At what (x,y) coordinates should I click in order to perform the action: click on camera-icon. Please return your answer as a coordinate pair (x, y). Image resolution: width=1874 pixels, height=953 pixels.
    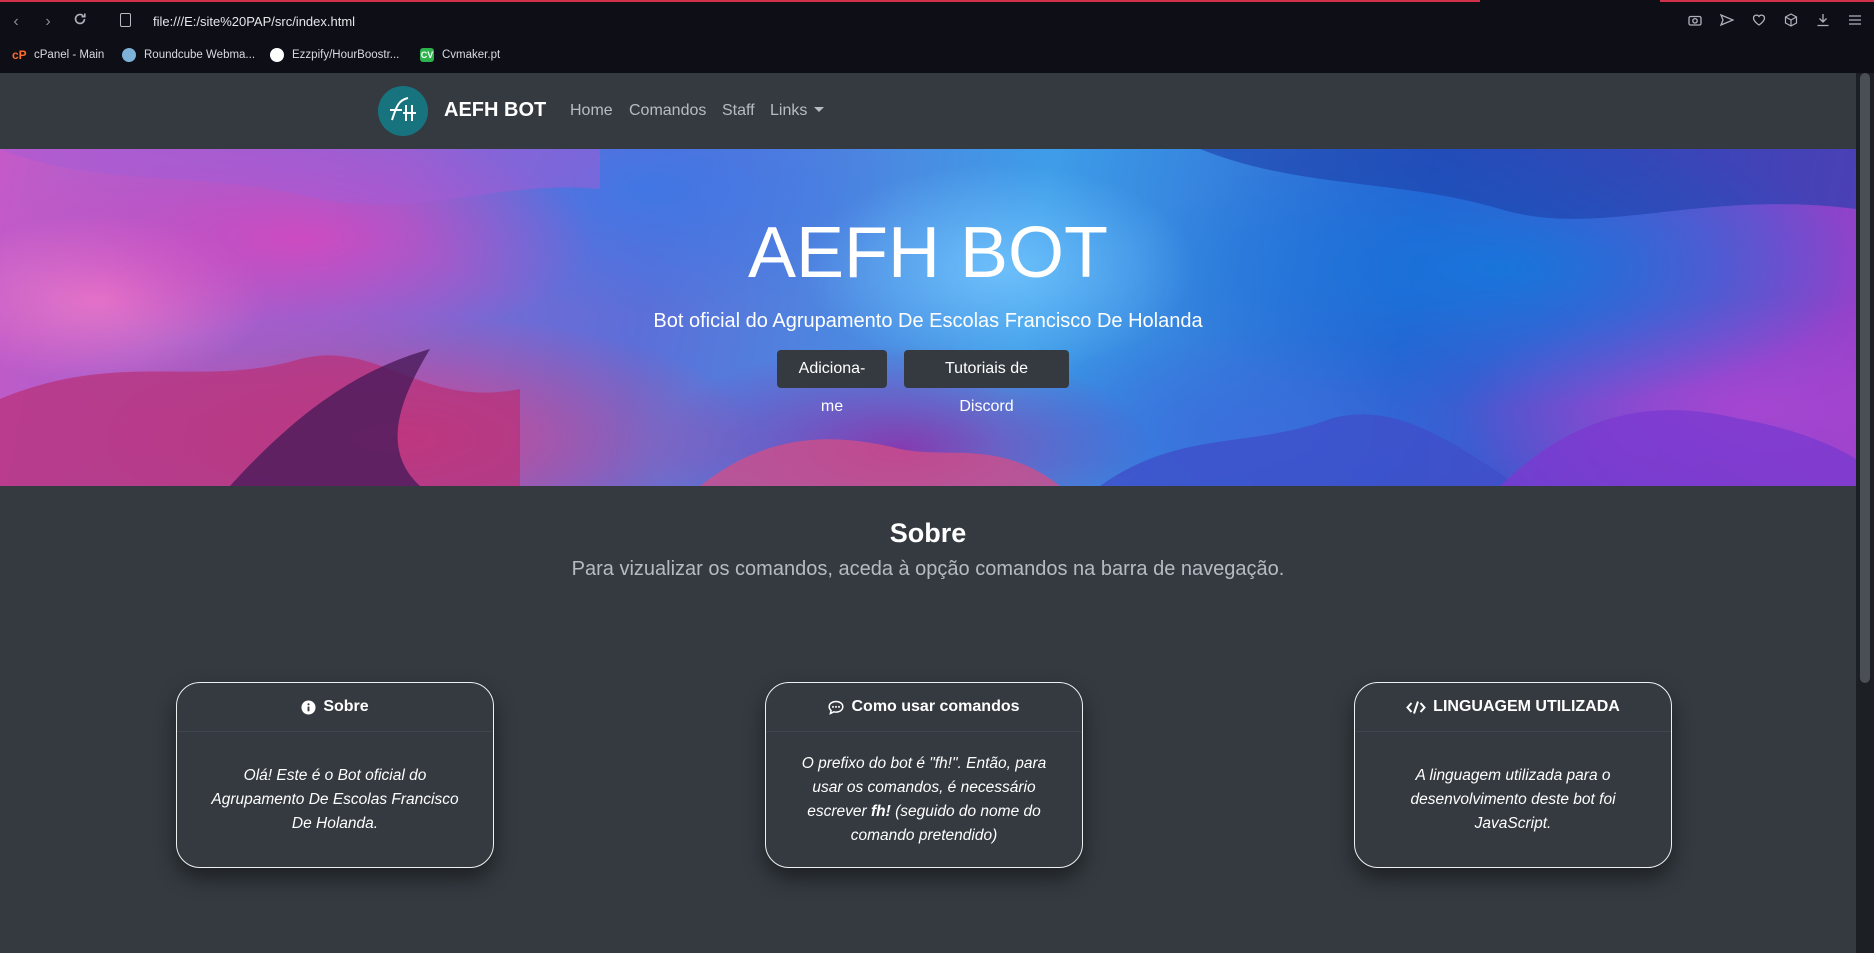
    Looking at the image, I should click on (1695, 22).